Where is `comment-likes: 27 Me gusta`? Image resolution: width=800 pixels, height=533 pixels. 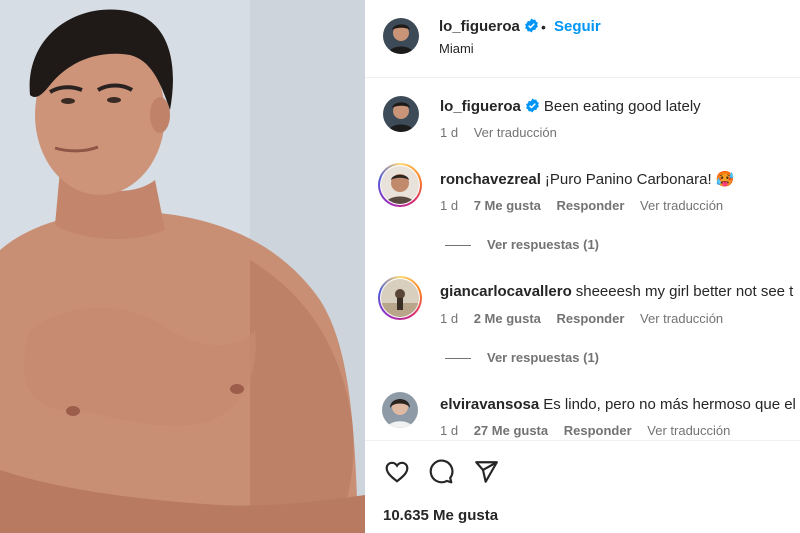 comment-likes: 27 Me gusta is located at coordinates (511, 430).